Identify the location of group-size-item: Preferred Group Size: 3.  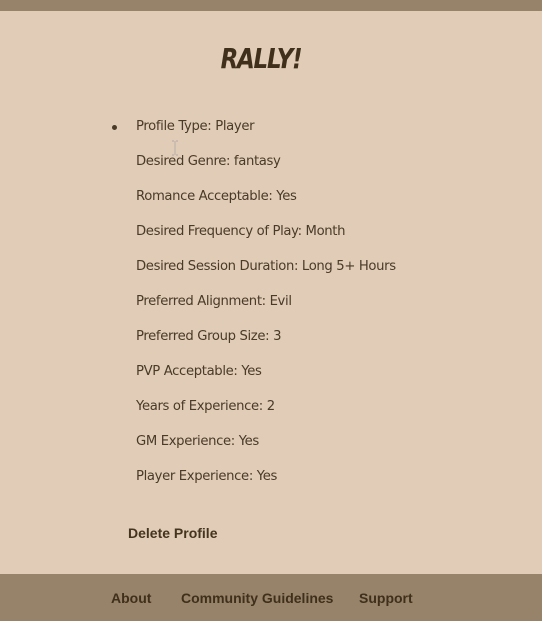
(266, 344).